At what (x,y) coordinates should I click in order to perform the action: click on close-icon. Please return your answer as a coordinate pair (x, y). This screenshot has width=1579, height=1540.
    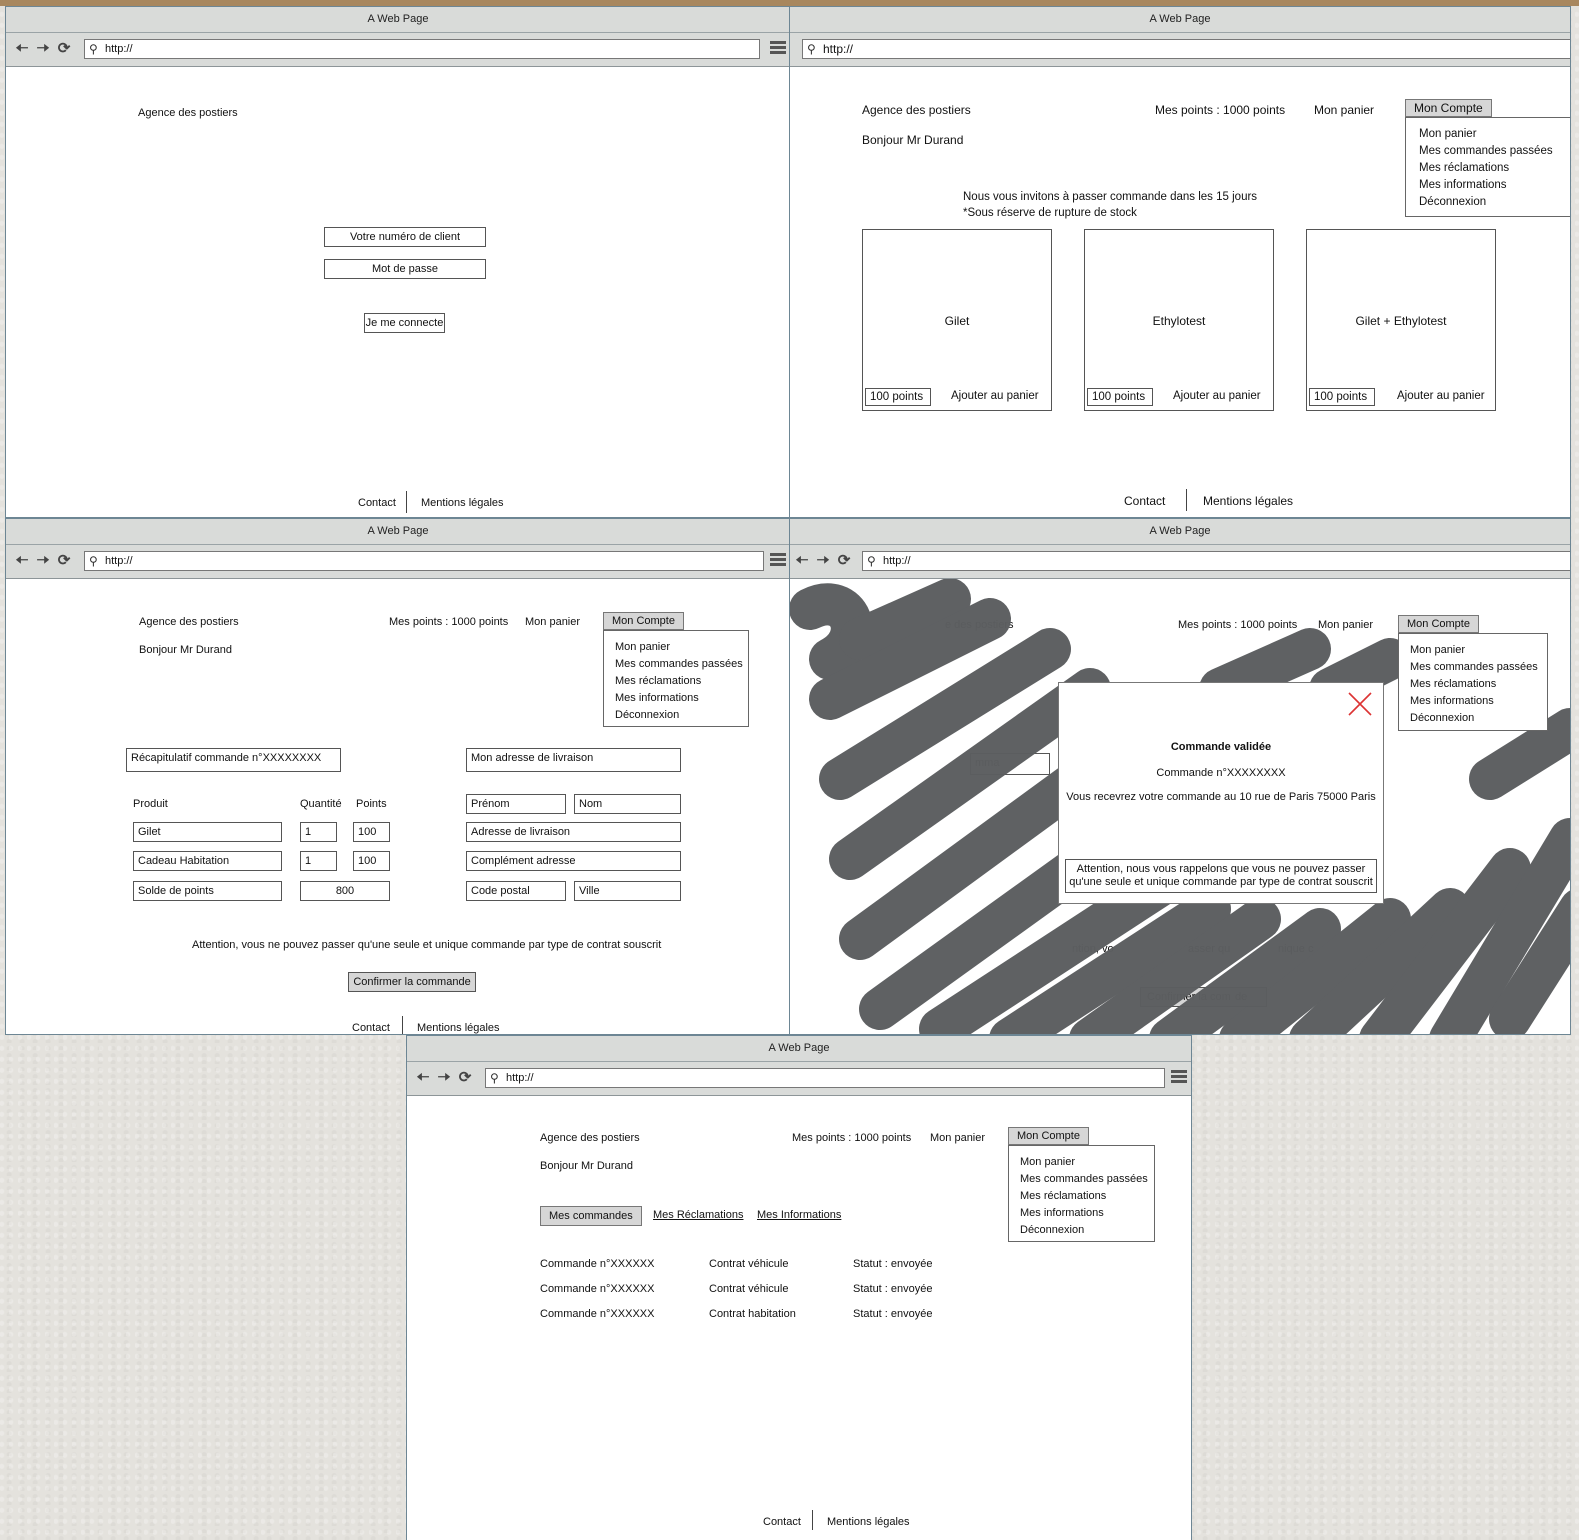
    Looking at the image, I should click on (1360, 704).